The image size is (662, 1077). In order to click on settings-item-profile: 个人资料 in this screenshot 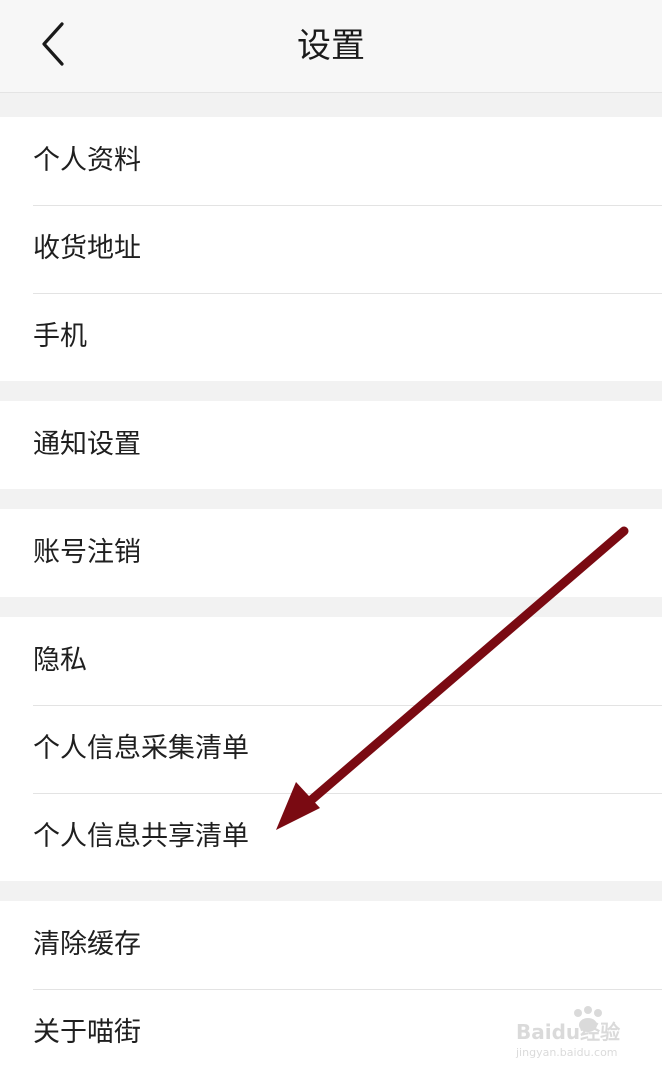, I will do `click(331, 161)`.